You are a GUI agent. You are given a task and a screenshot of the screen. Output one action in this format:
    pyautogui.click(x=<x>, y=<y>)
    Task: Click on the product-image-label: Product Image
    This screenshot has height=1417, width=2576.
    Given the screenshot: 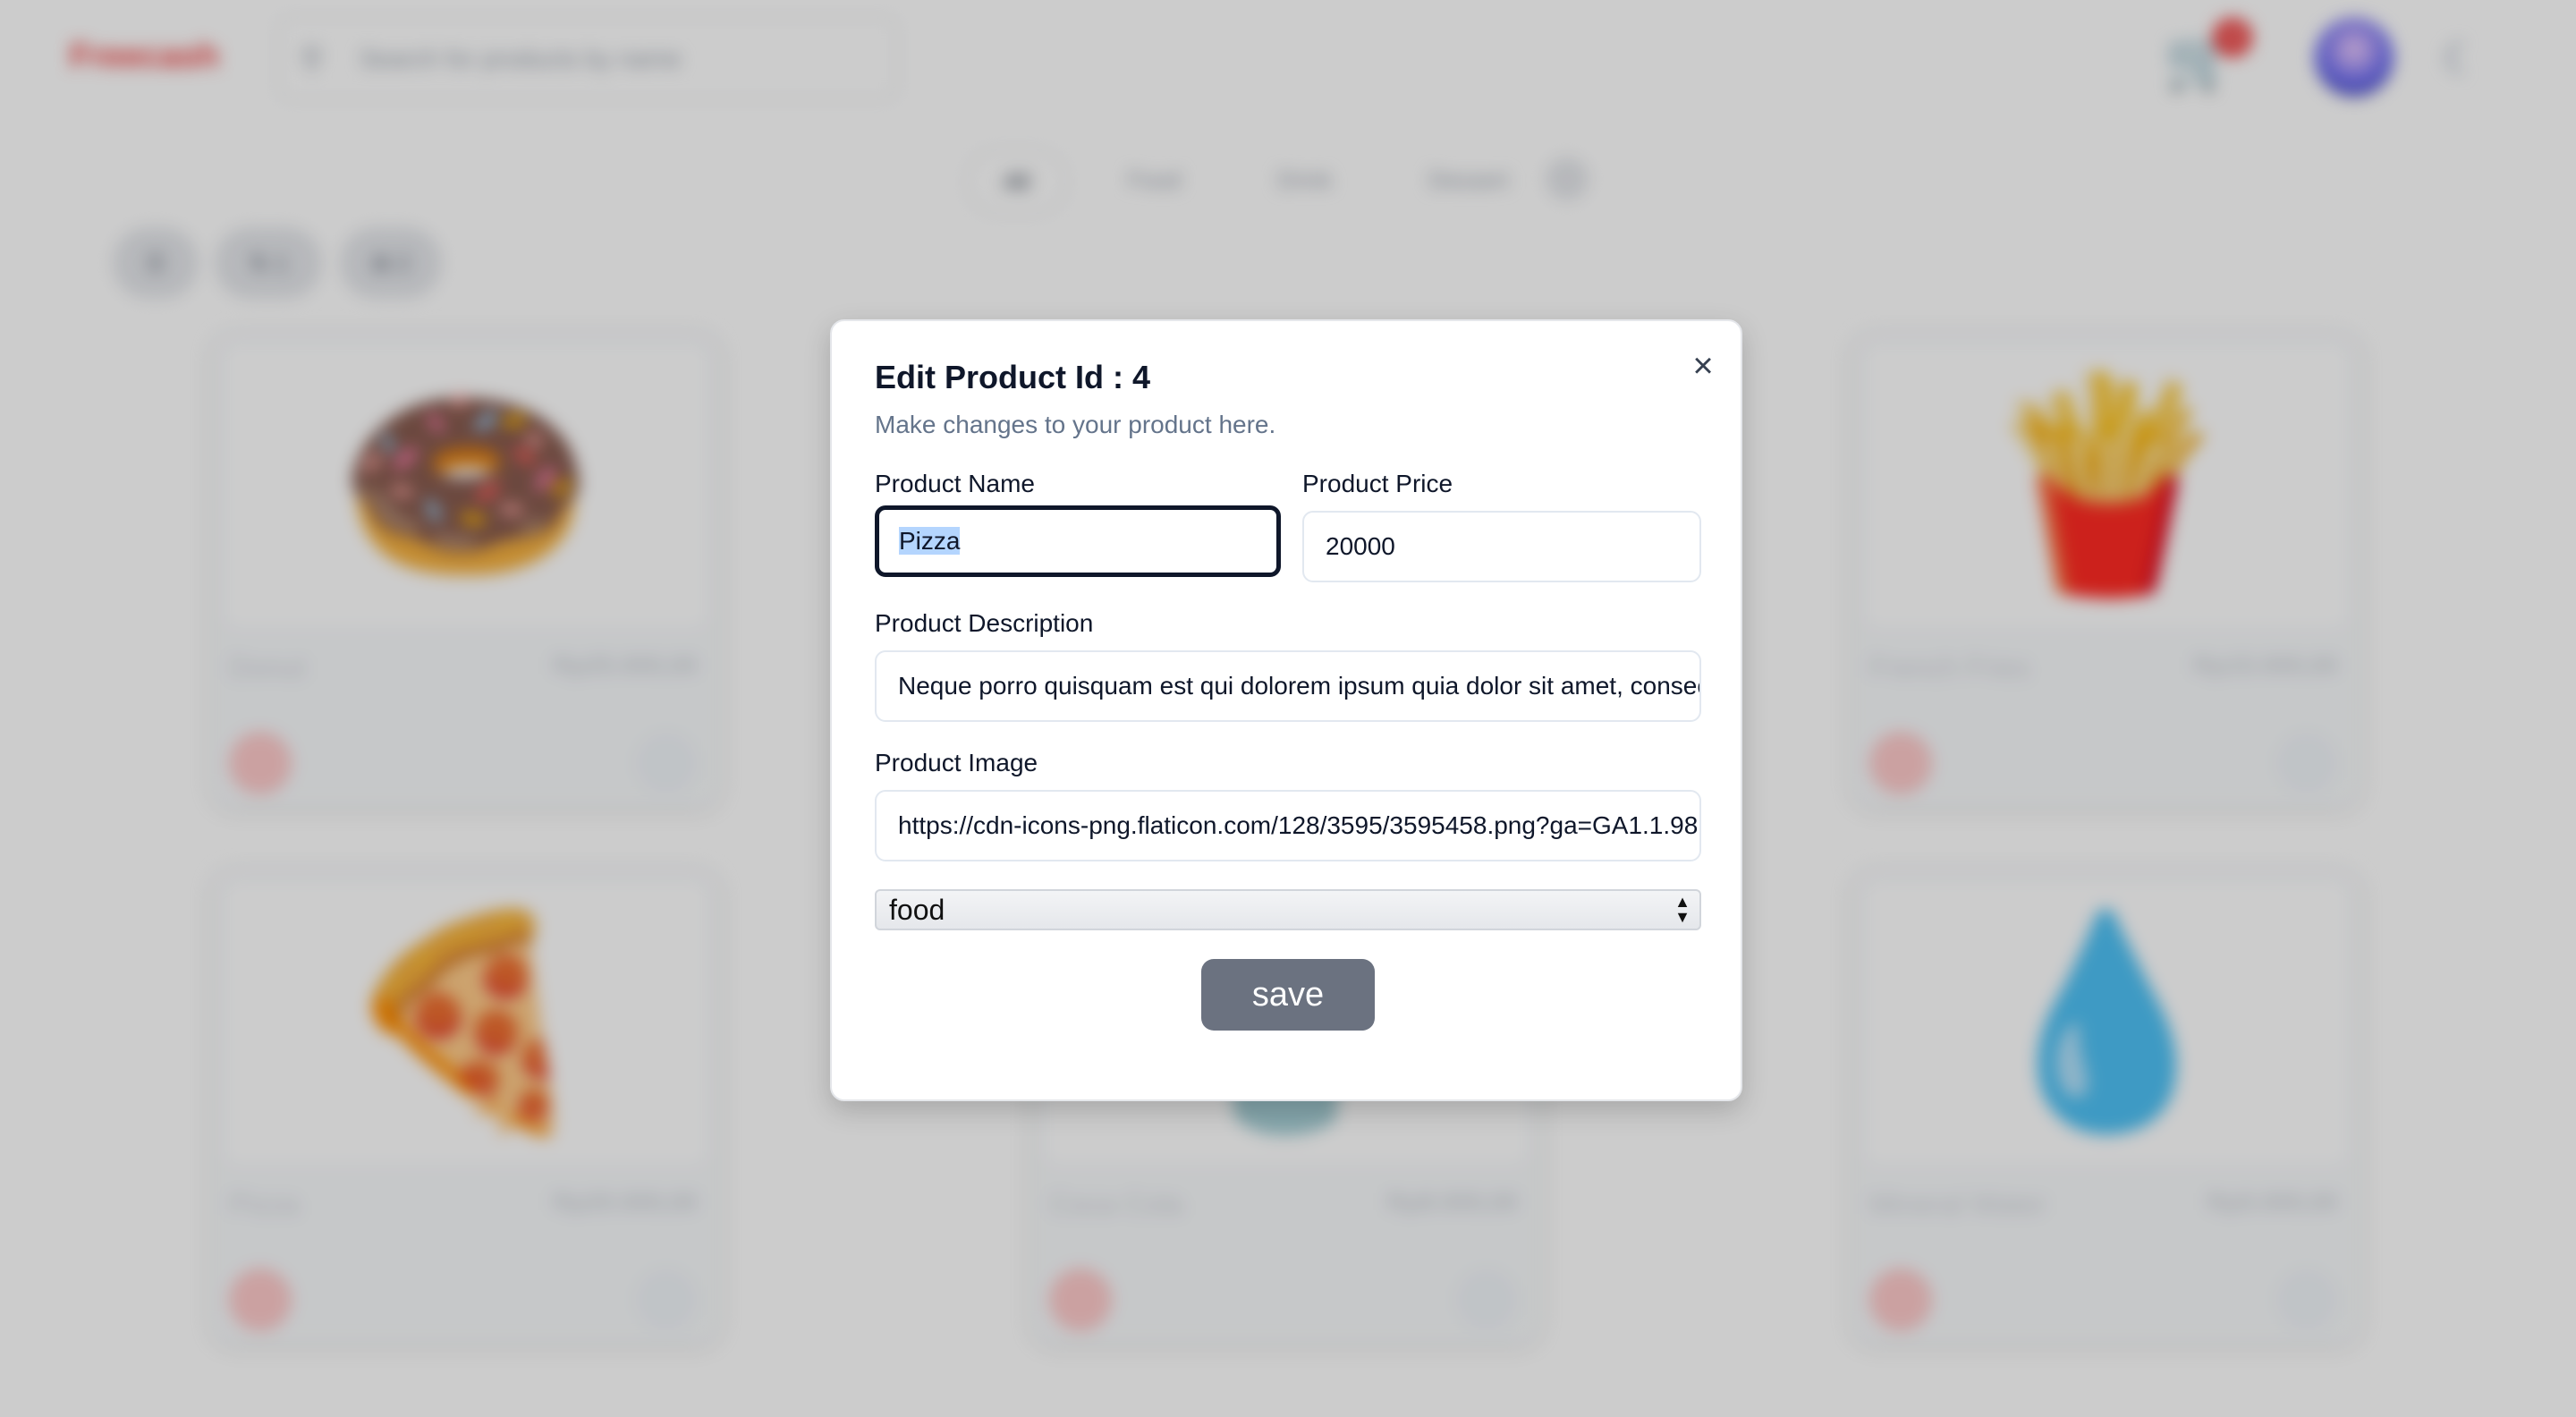 What is the action you would take?
    pyautogui.click(x=956, y=762)
    